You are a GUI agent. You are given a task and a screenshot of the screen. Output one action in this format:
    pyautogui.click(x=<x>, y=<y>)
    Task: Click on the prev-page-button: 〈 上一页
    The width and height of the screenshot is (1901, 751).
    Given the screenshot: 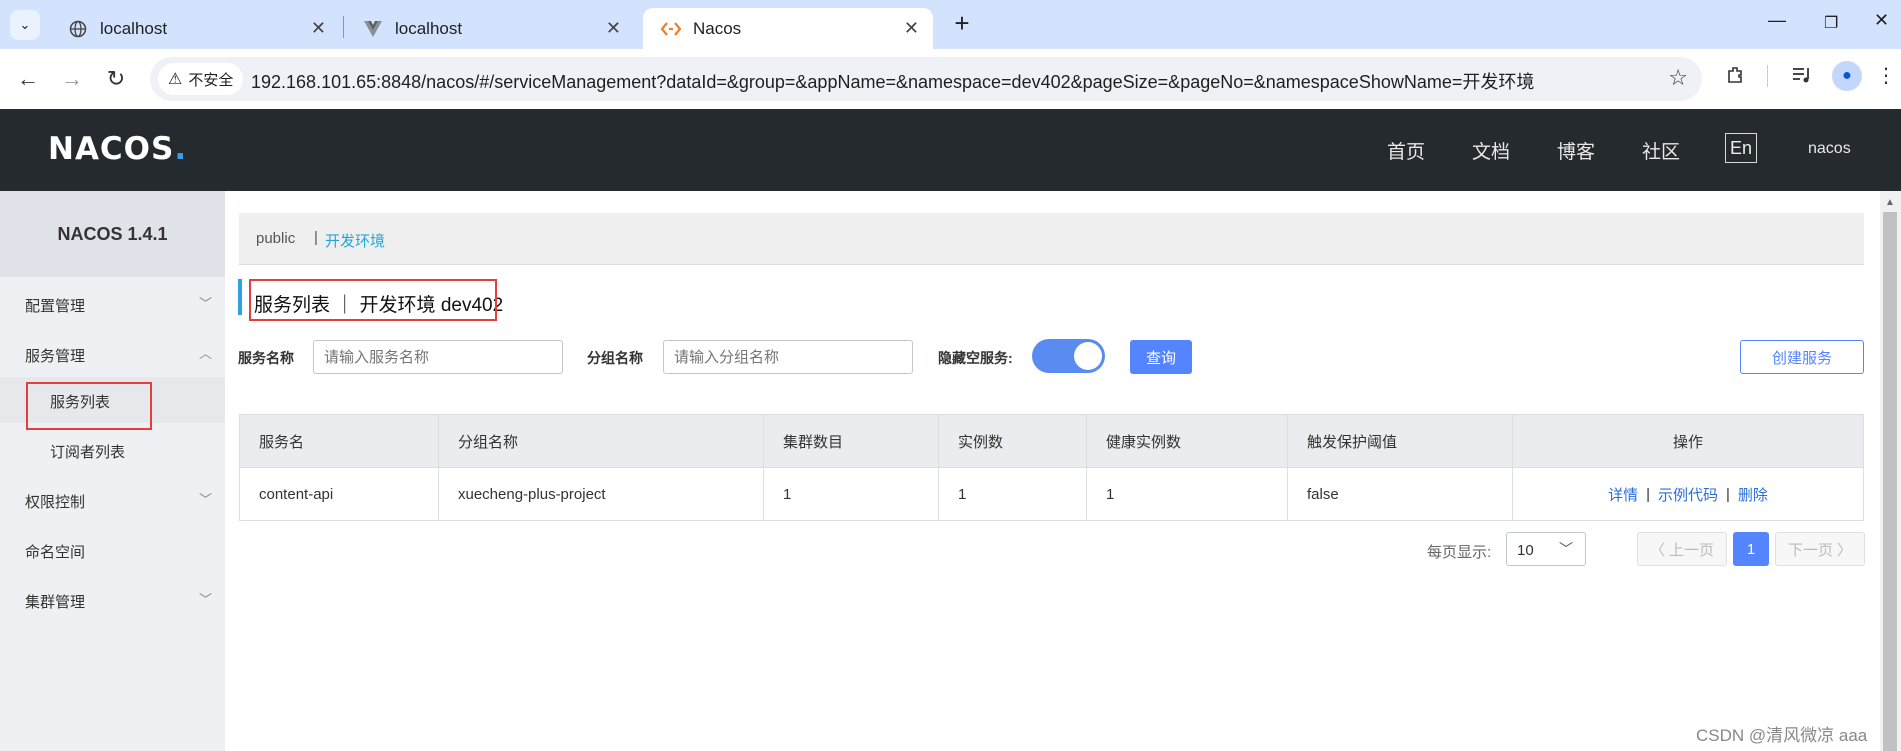 What is the action you would take?
    pyautogui.click(x=1682, y=549)
    